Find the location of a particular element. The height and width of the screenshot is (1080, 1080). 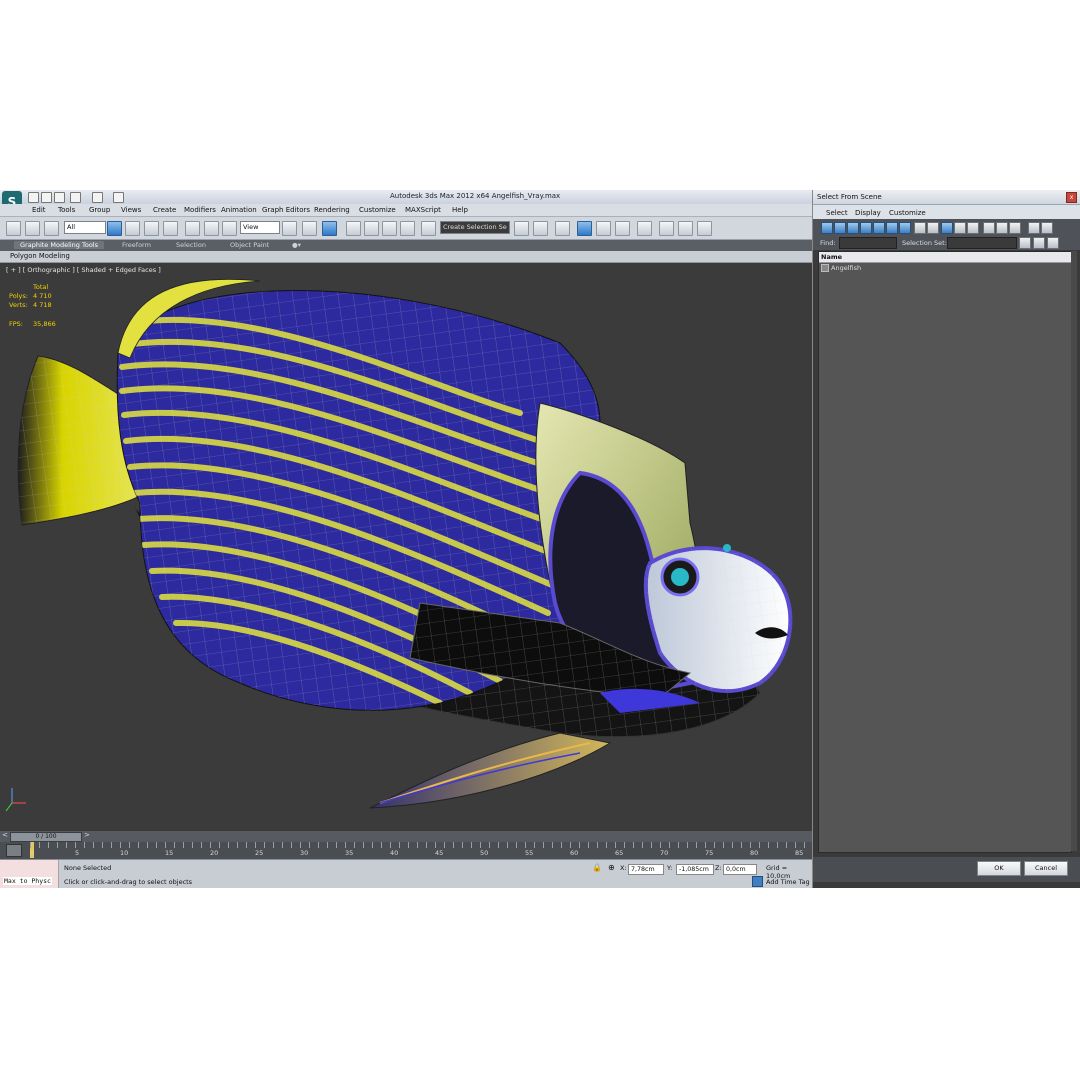

display-none-icon is located at coordinates (960, 228).